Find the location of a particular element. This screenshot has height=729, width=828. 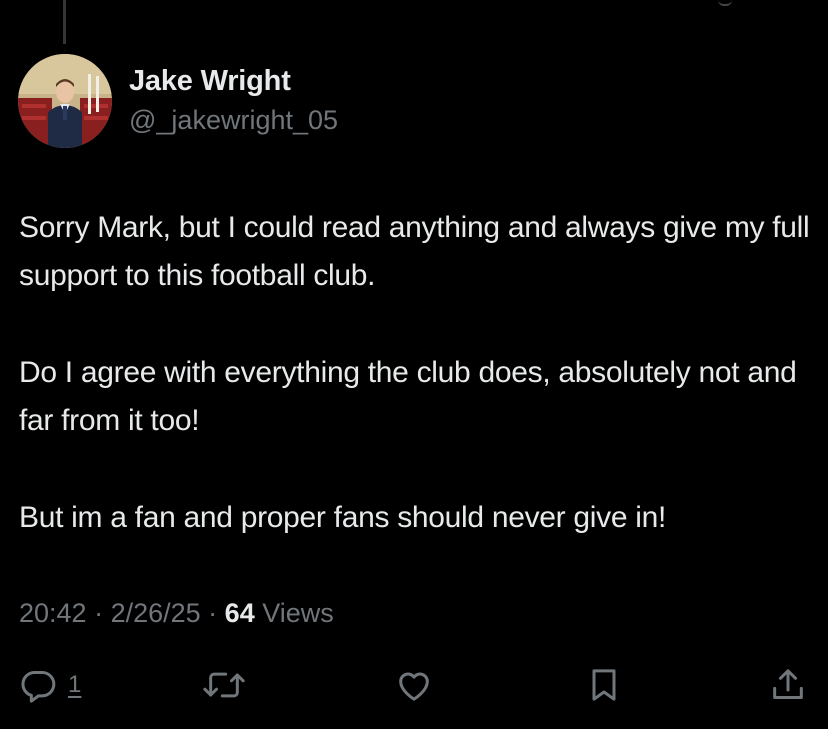

avatar-photo is located at coordinates (65, 101).